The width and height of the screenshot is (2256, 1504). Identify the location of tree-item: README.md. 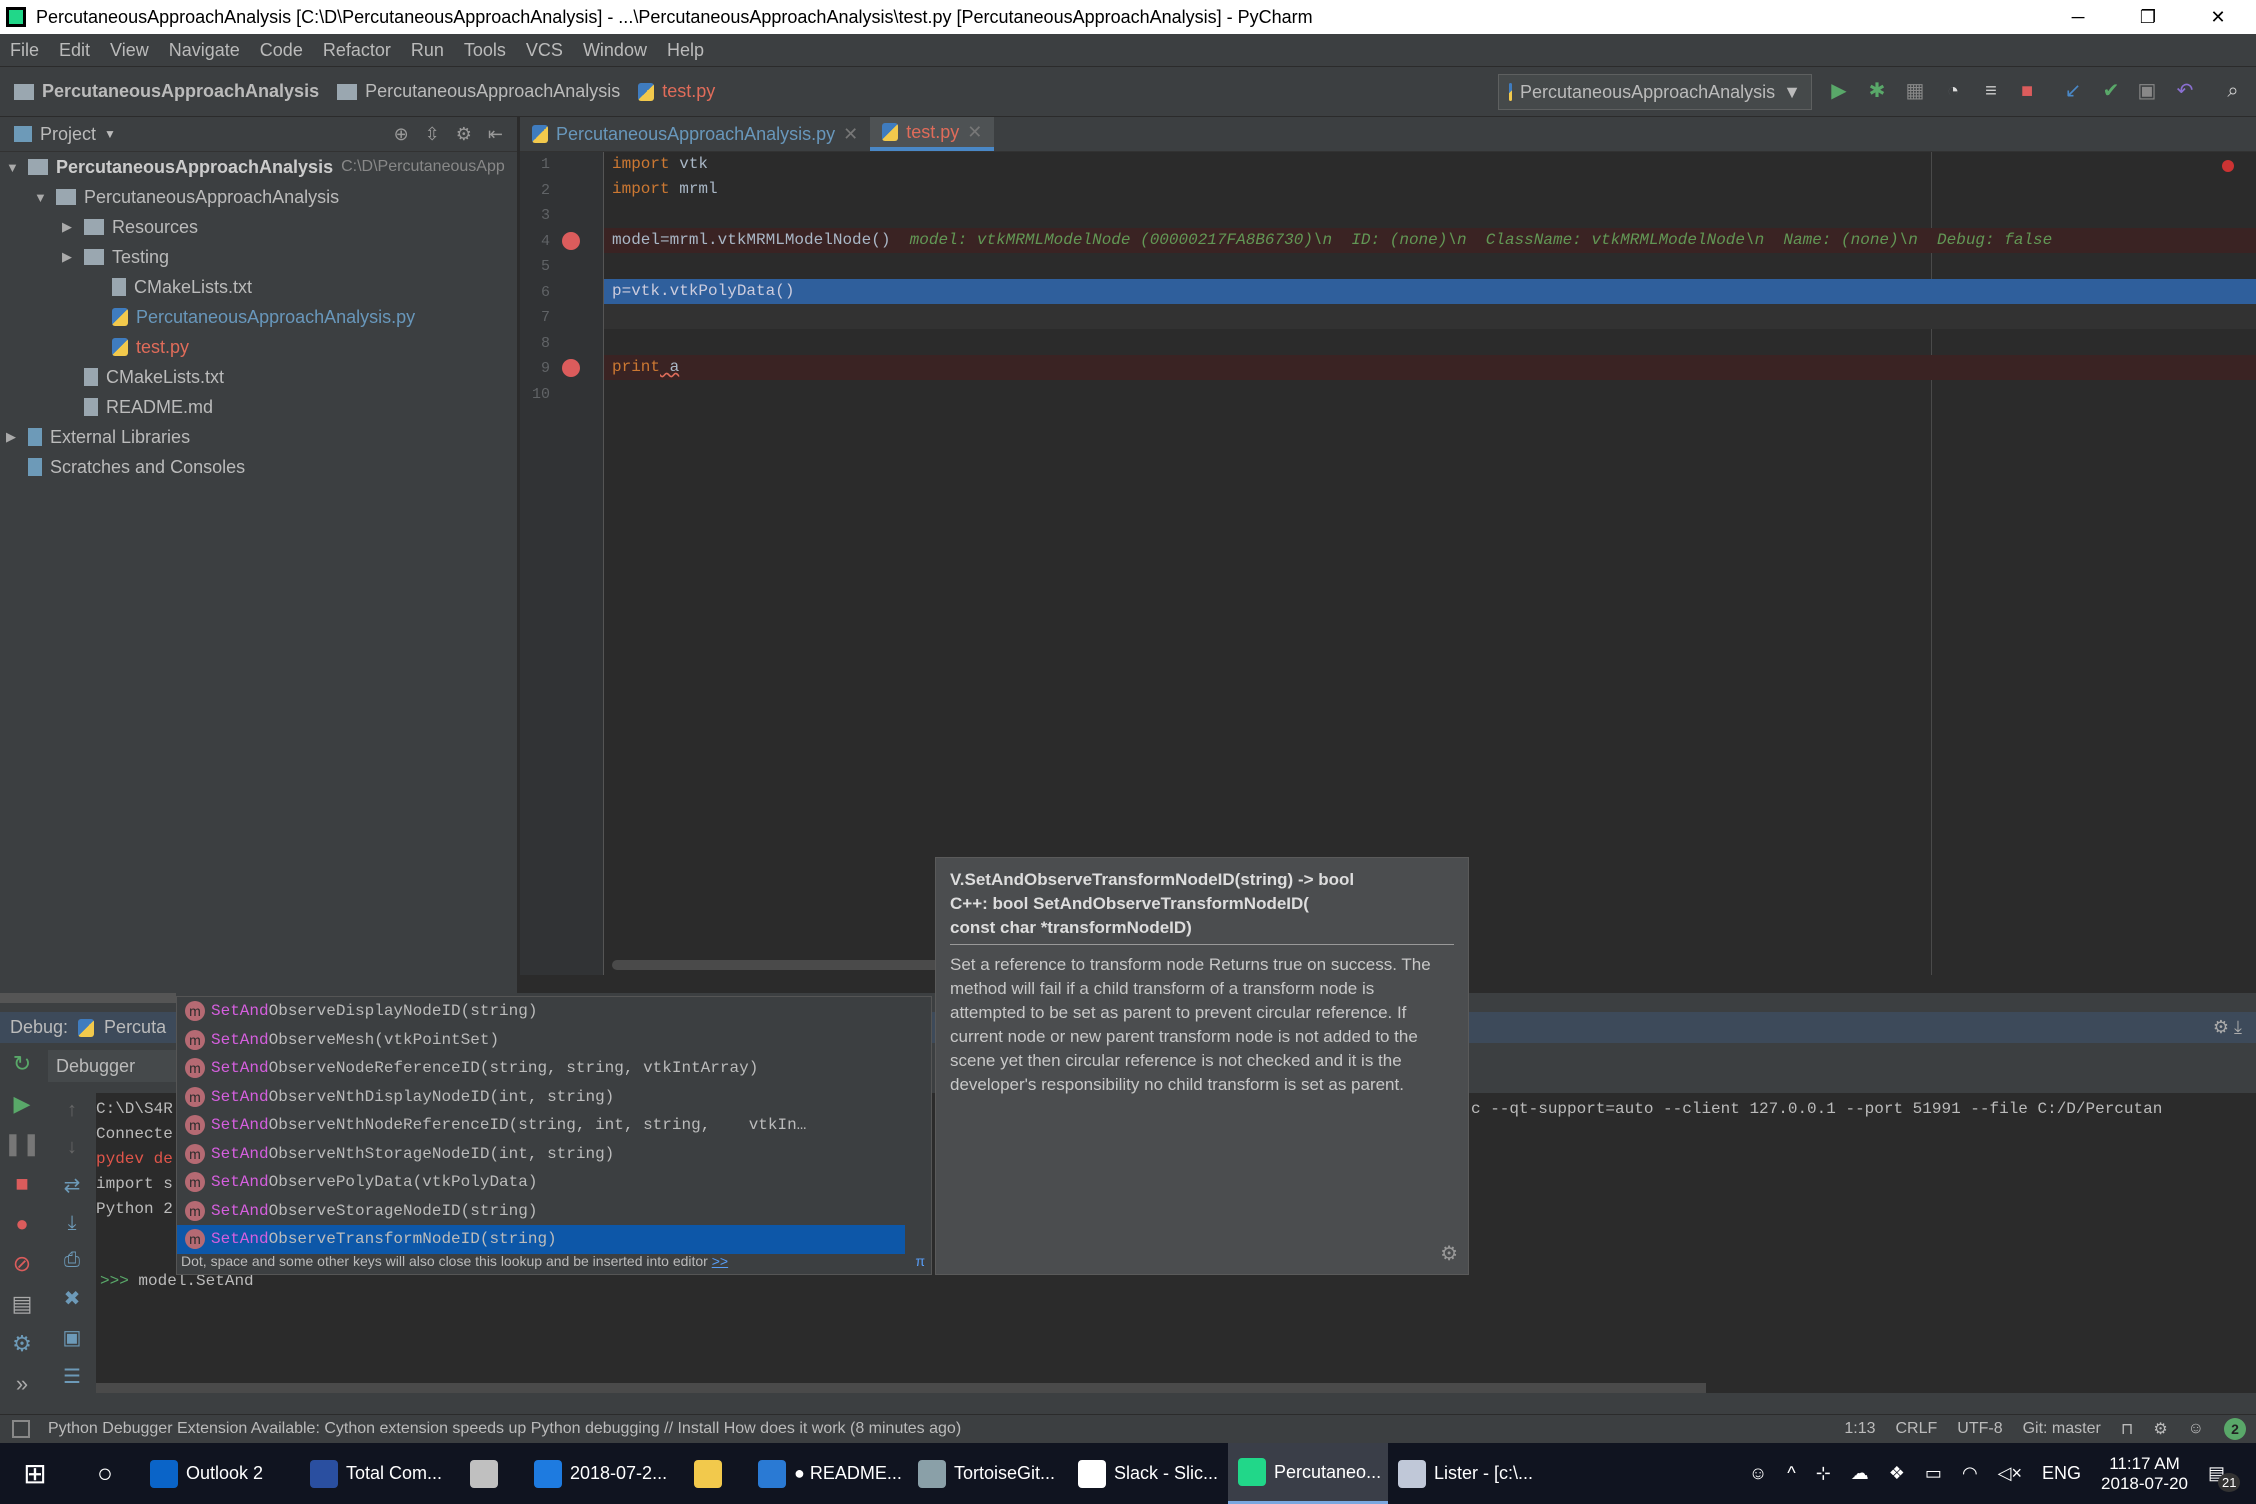
(258, 407).